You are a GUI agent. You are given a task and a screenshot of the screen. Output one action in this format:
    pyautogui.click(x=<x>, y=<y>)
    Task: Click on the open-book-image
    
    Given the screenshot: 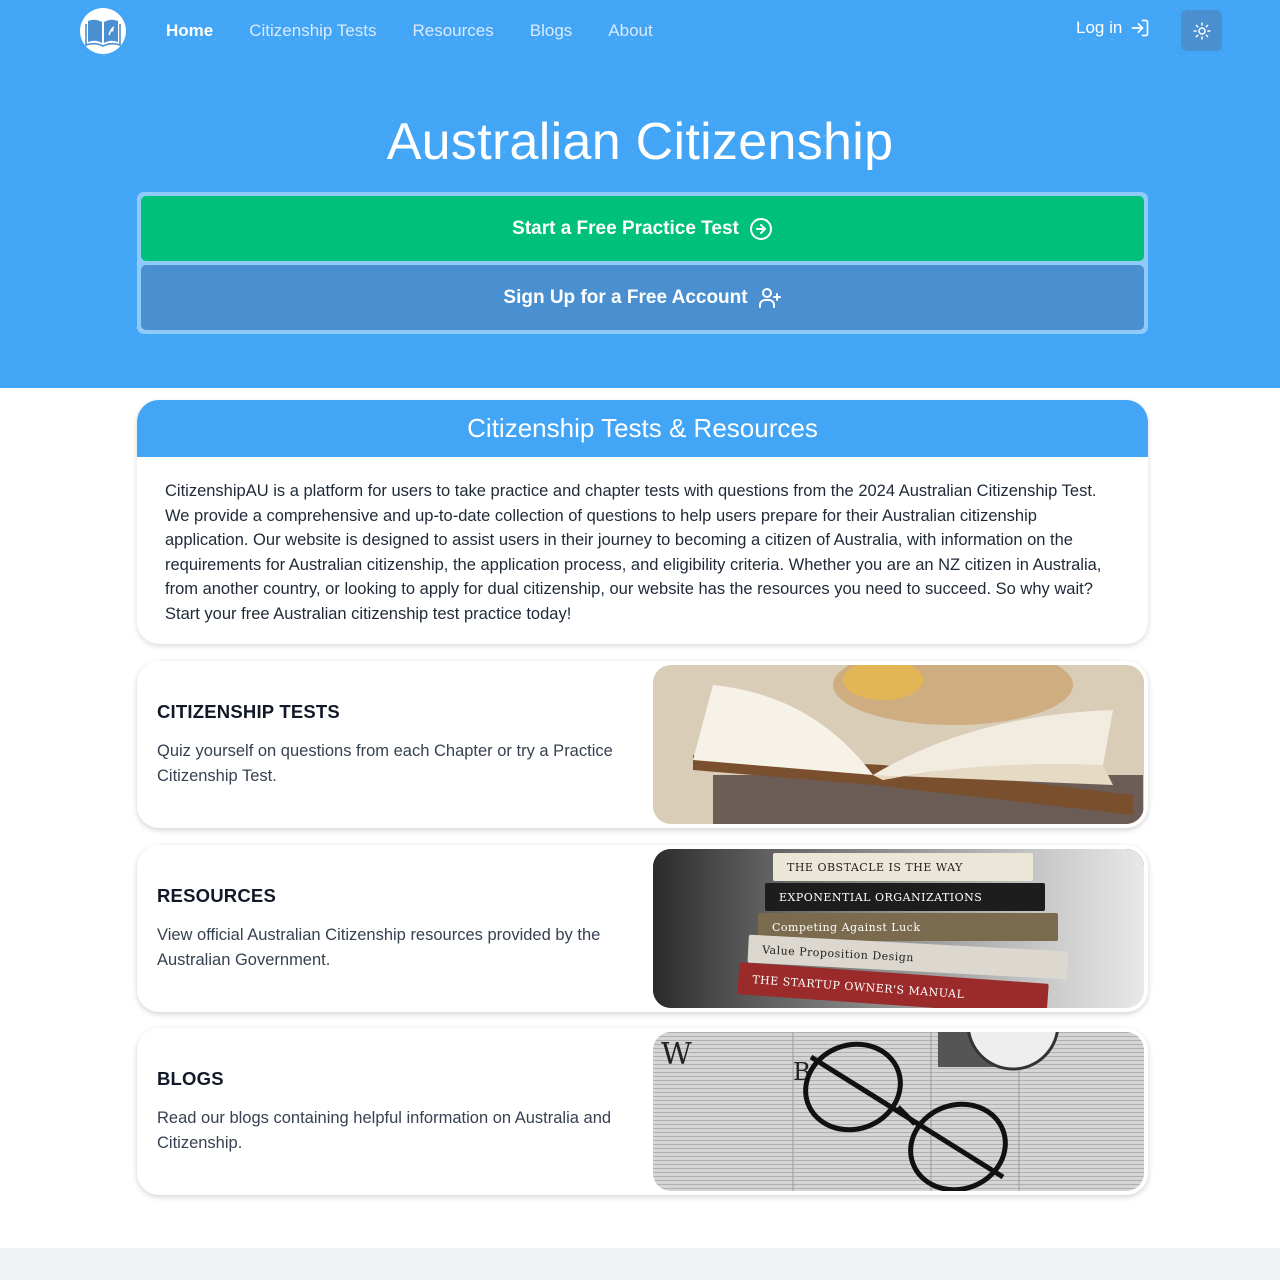 What is the action you would take?
    pyautogui.click(x=898, y=744)
    